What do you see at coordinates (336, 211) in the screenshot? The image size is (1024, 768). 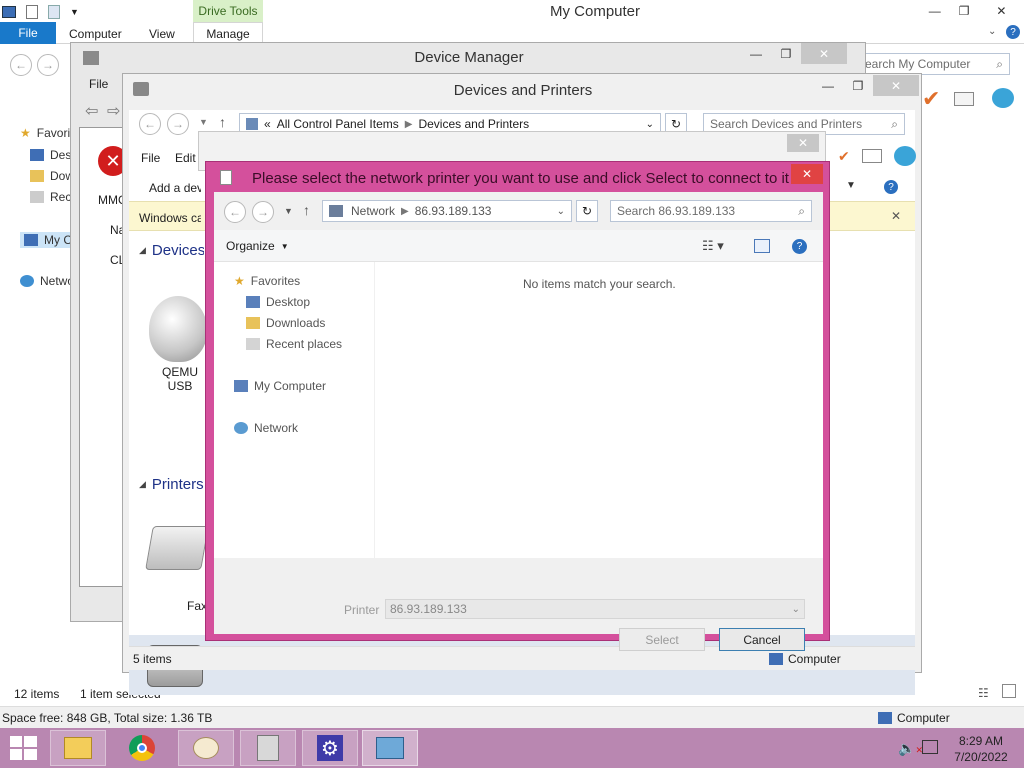 I see `network-icon` at bounding box center [336, 211].